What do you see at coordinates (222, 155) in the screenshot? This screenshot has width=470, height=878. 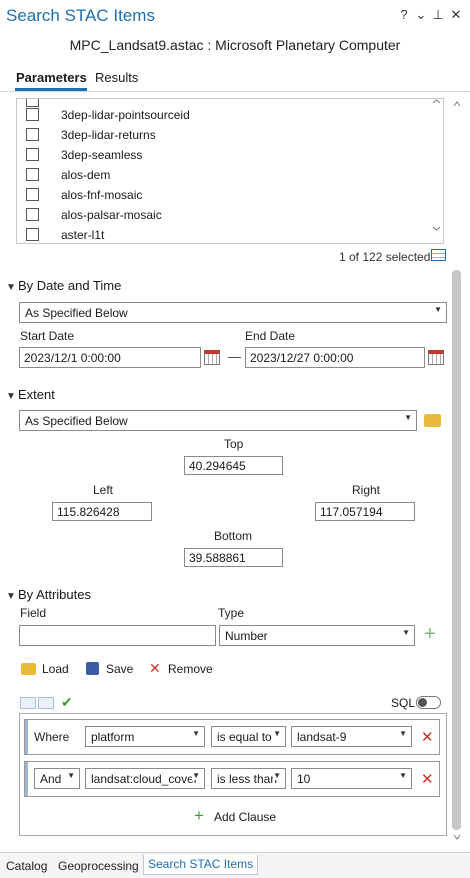 I see `list-item: 3dep-seamless` at bounding box center [222, 155].